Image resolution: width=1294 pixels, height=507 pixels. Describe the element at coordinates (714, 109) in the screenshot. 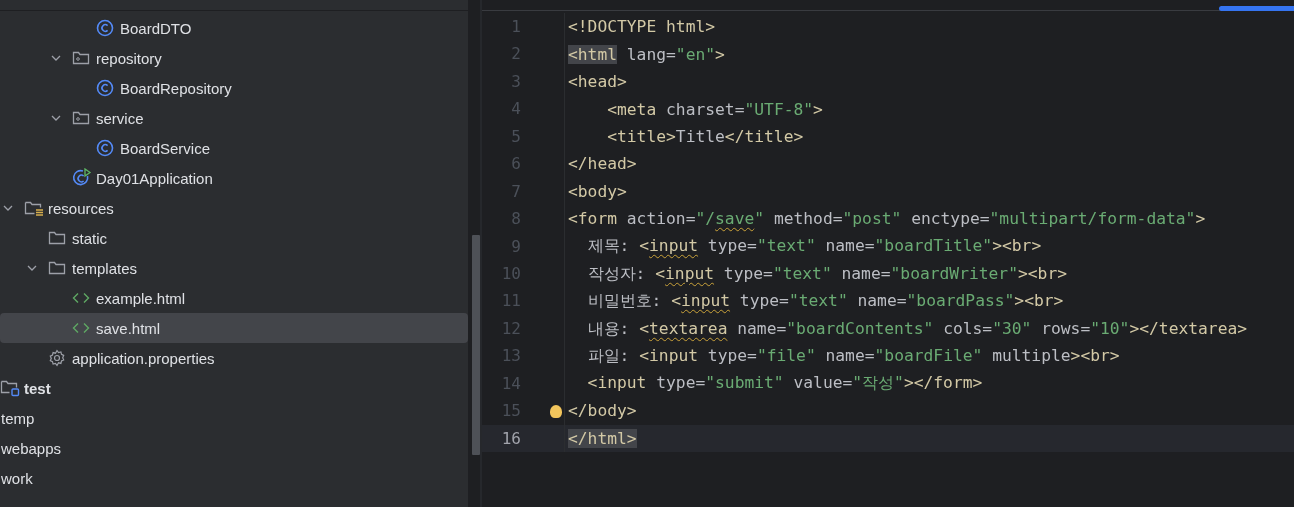

I see `code-line: <meta charset="UTF-8">` at that location.